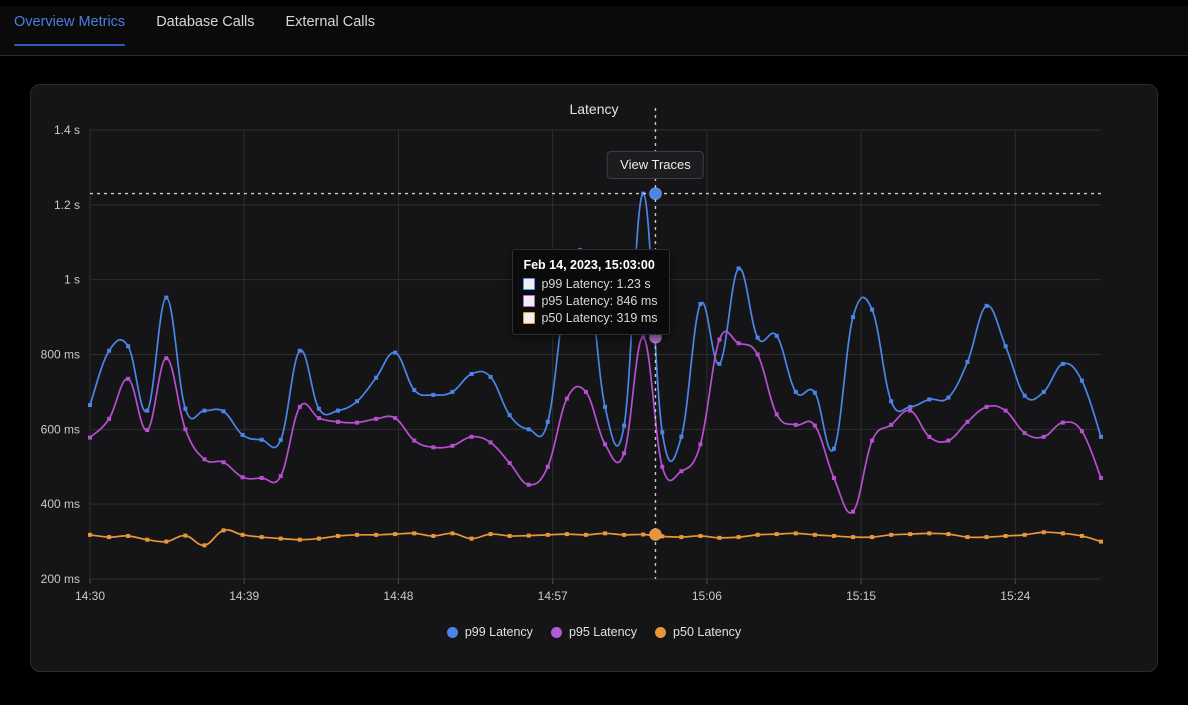 Image resolution: width=1188 pixels, height=705 pixels. What do you see at coordinates (489, 632) in the screenshot?
I see `legend-item-p99: p99 Latency` at bounding box center [489, 632].